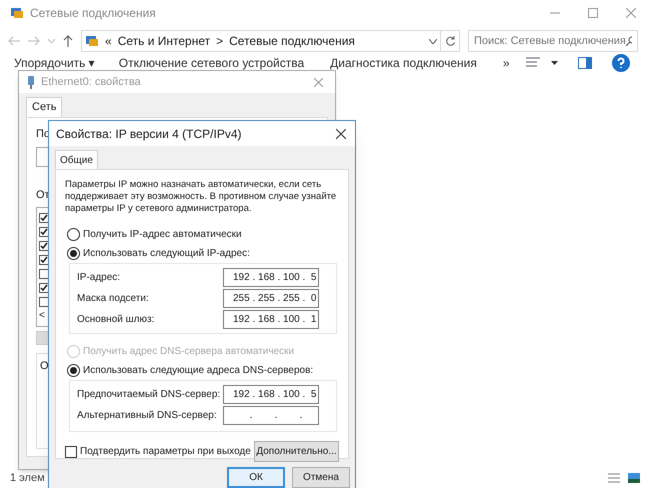  What do you see at coordinates (433, 41) in the screenshot?
I see `chevron-down-icon` at bounding box center [433, 41].